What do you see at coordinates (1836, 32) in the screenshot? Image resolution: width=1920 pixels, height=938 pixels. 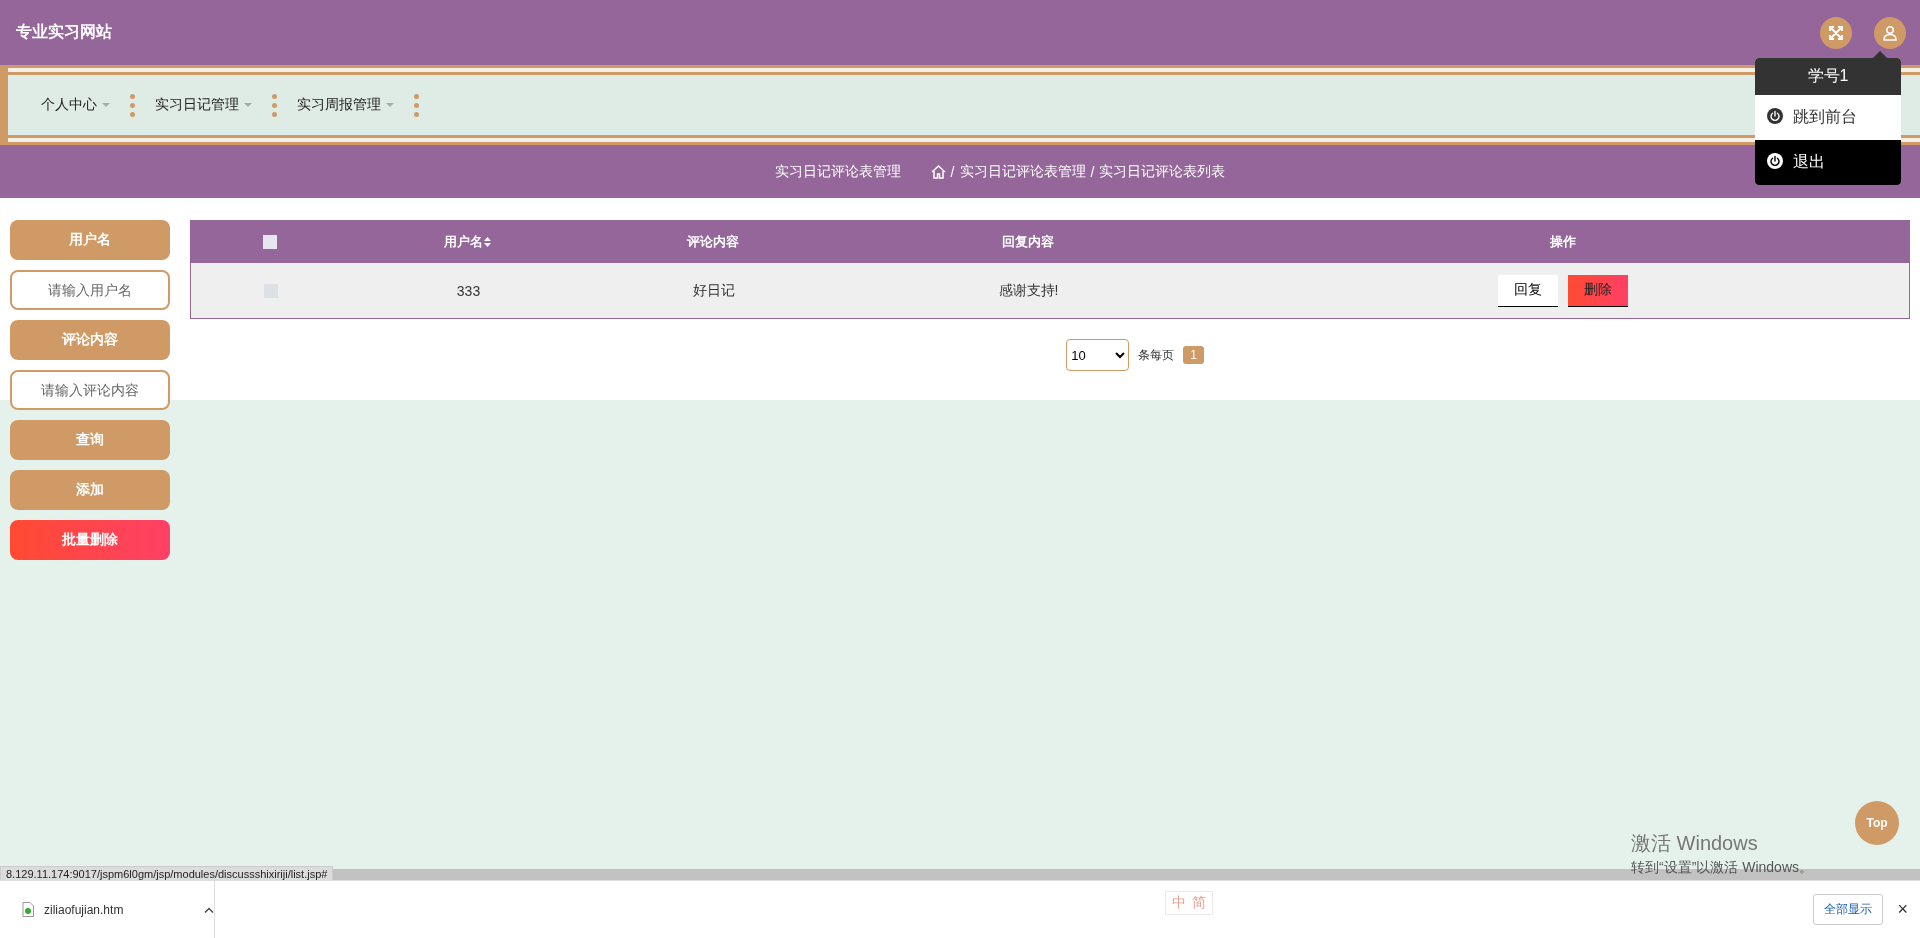 I see `fullscreen-icon` at bounding box center [1836, 32].